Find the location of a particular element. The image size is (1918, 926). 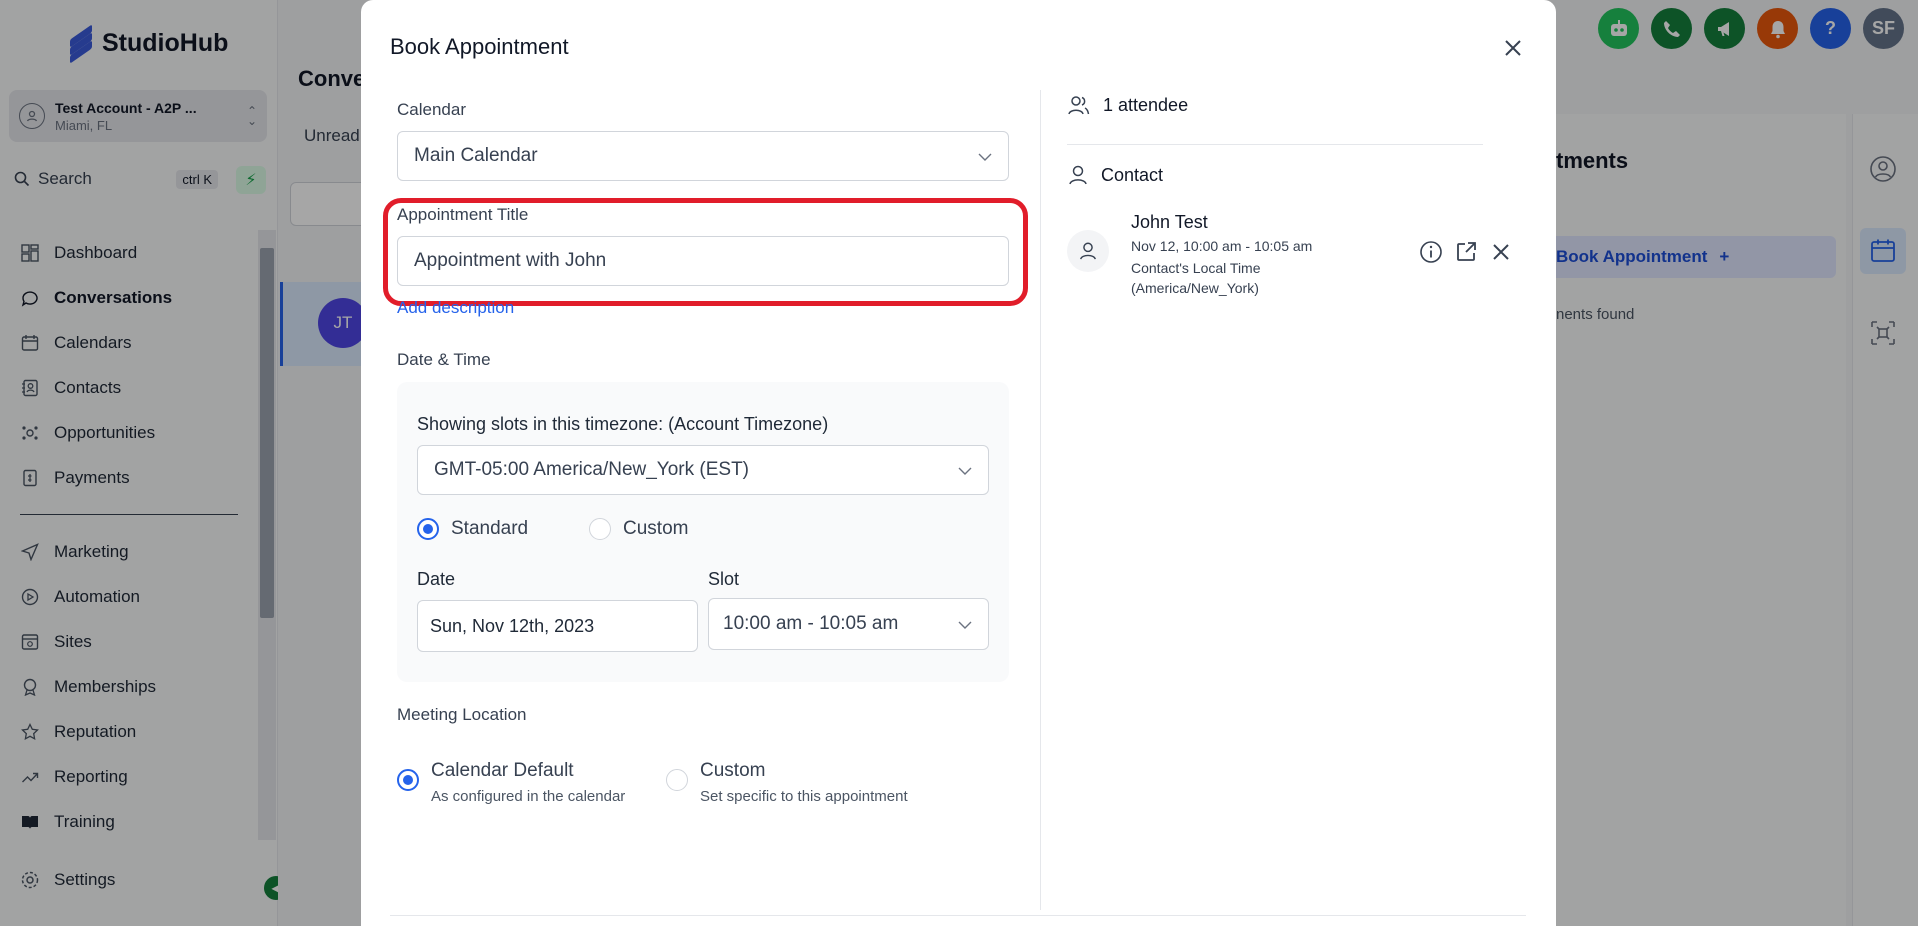

users-icon is located at coordinates (1079, 105).